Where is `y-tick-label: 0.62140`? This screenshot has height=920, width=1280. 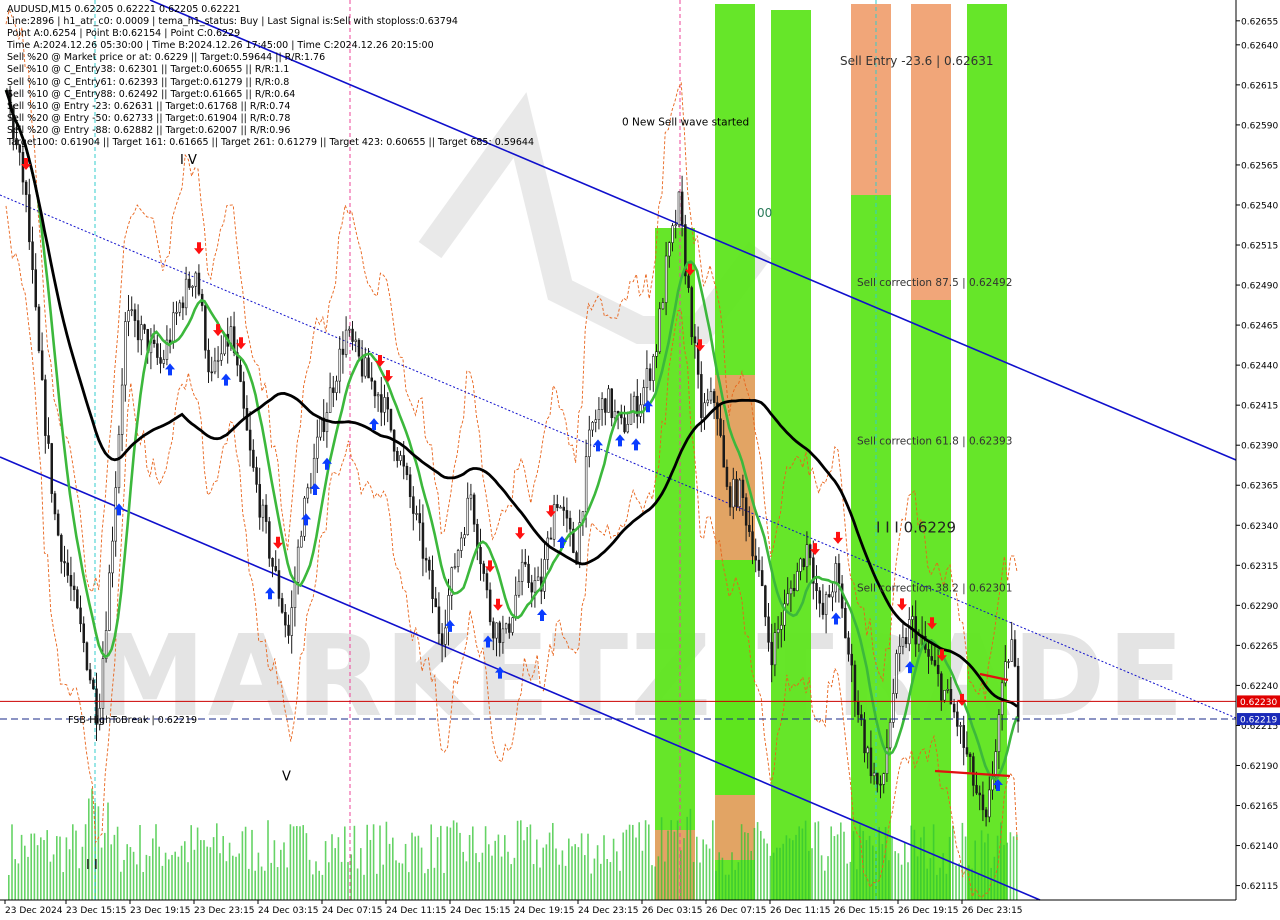 y-tick-label: 0.62140 is located at coordinates (1259, 847).